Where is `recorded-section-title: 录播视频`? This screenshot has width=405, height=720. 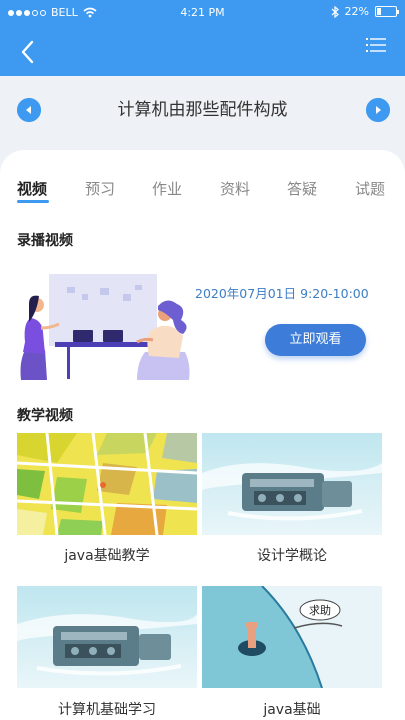 recorded-section-title: 录播视频 is located at coordinates (45, 241).